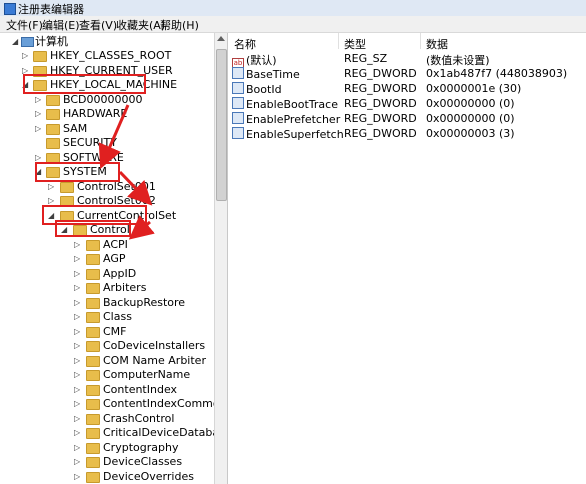  What do you see at coordinates (141, 227) in the screenshot?
I see `arrow-to-control` at bounding box center [141, 227].